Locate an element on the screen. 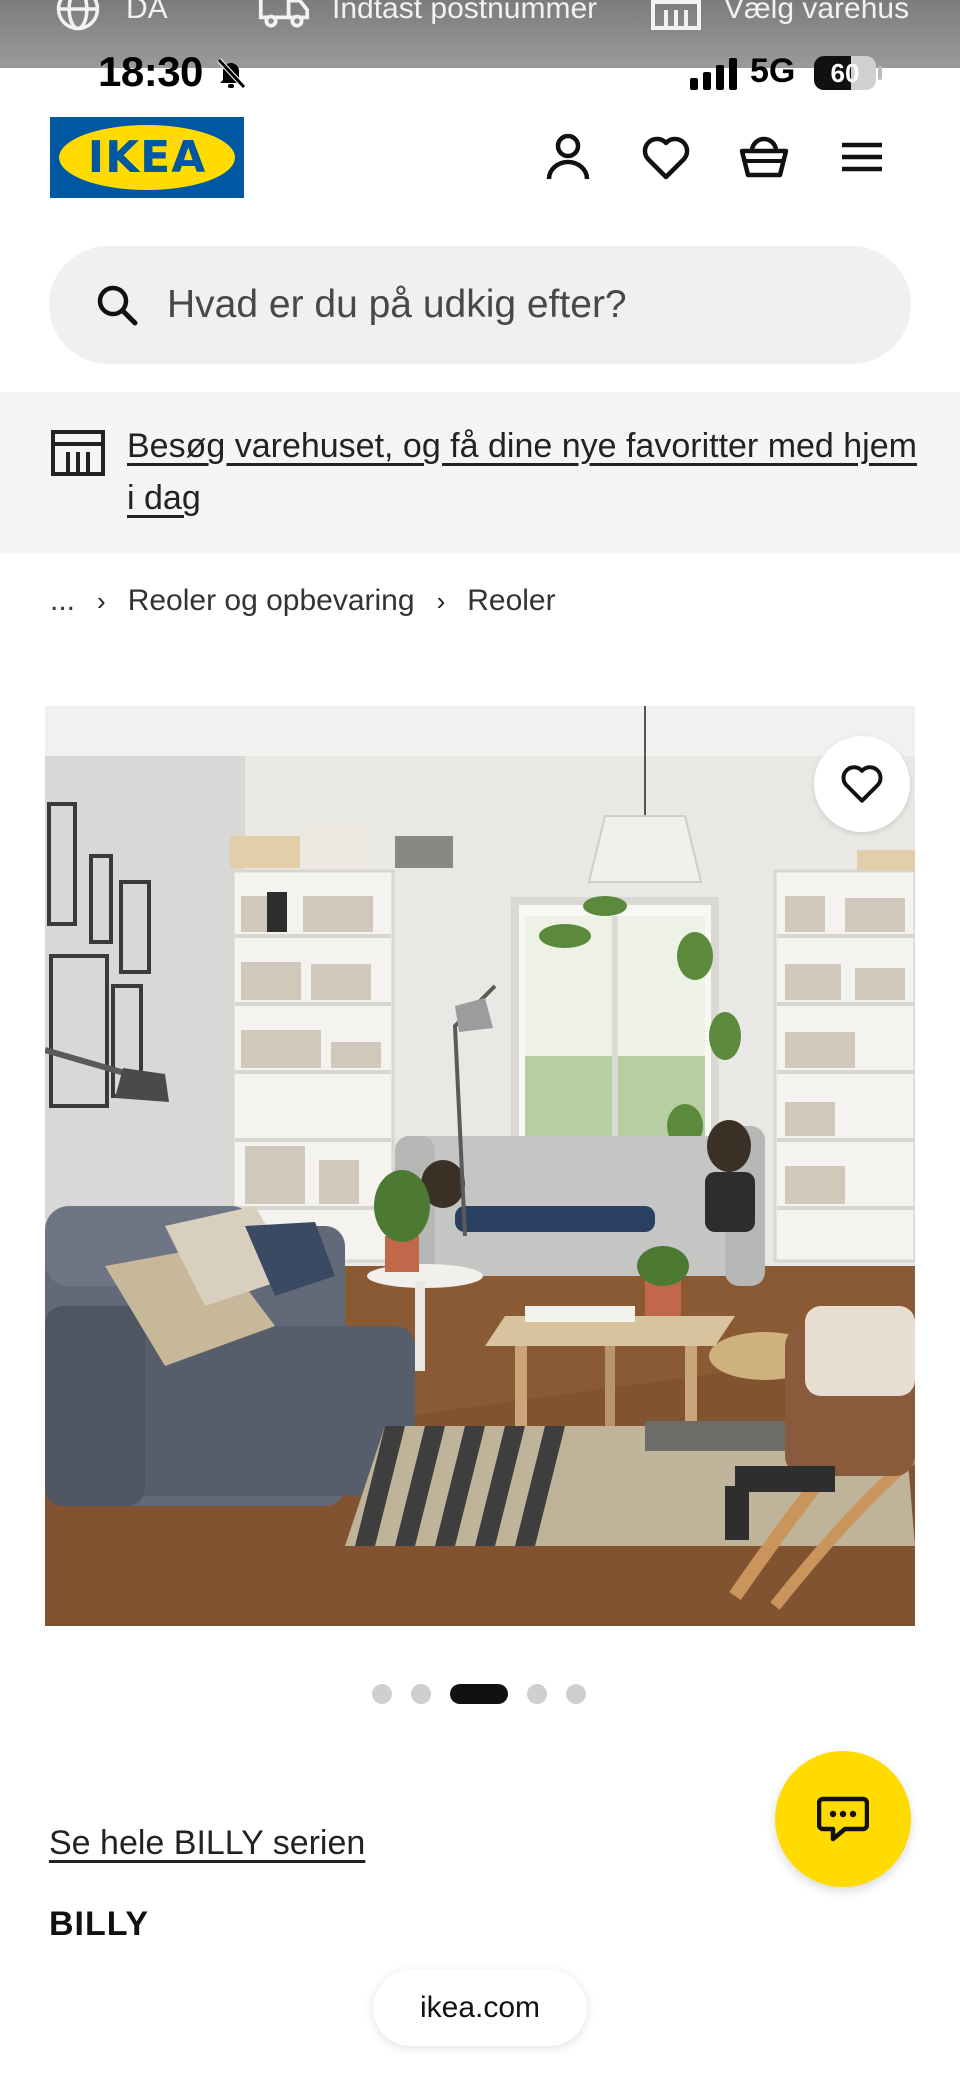  url-text: ikea.com is located at coordinates (480, 2007).